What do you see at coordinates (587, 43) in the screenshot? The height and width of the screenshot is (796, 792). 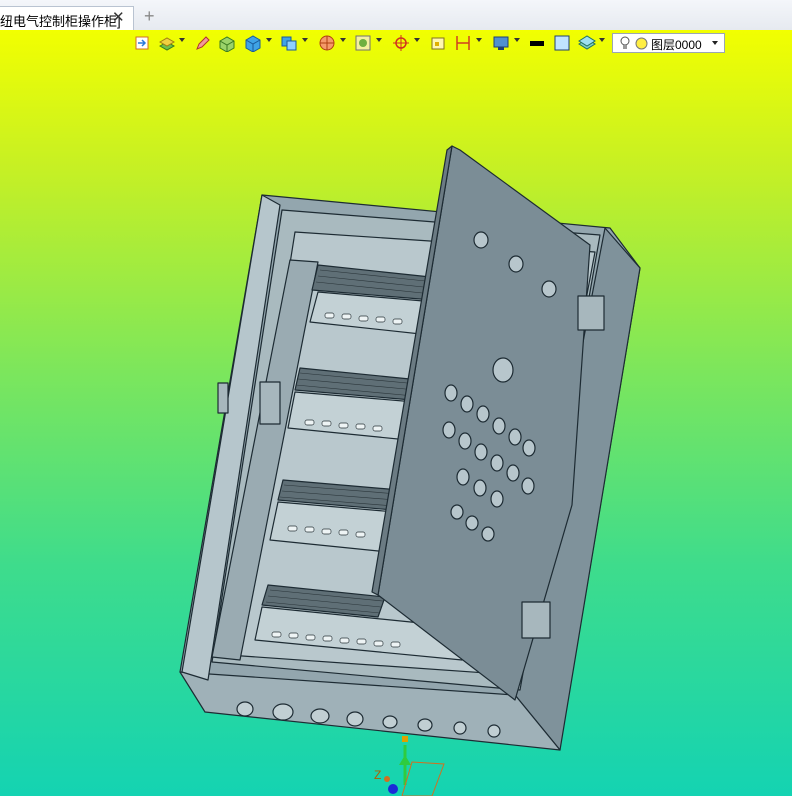 I see `material-icon` at bounding box center [587, 43].